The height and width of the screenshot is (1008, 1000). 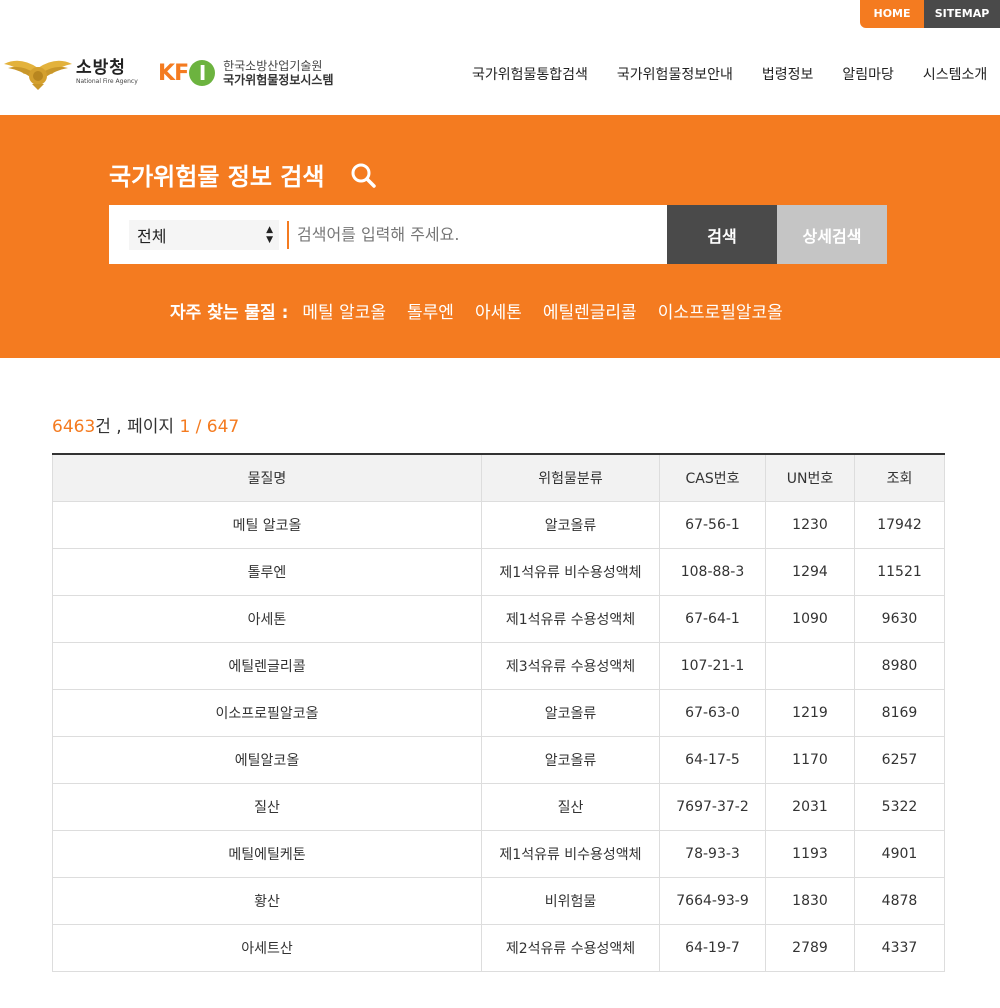 I want to click on cell-substance-name: 메틸에틸케톤, so click(x=267, y=853).